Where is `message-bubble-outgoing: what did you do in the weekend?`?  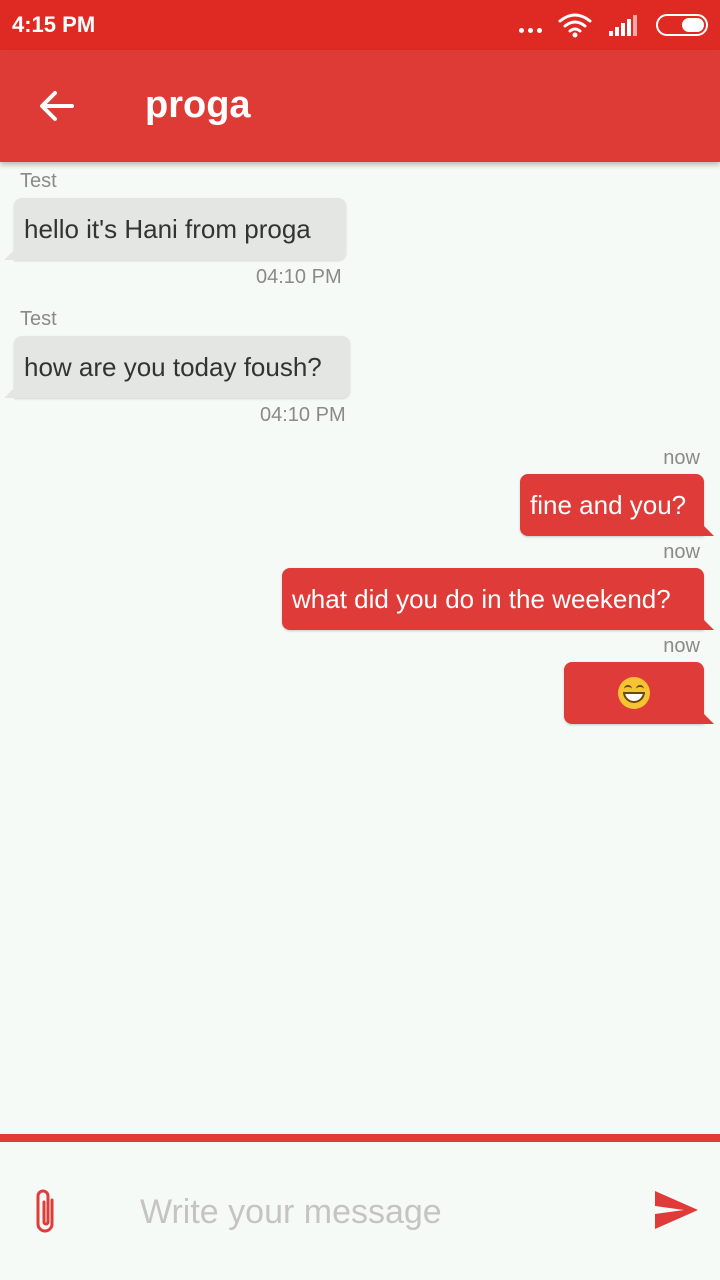
message-bubble-outgoing: what did you do in the weekend? is located at coordinates (498, 599).